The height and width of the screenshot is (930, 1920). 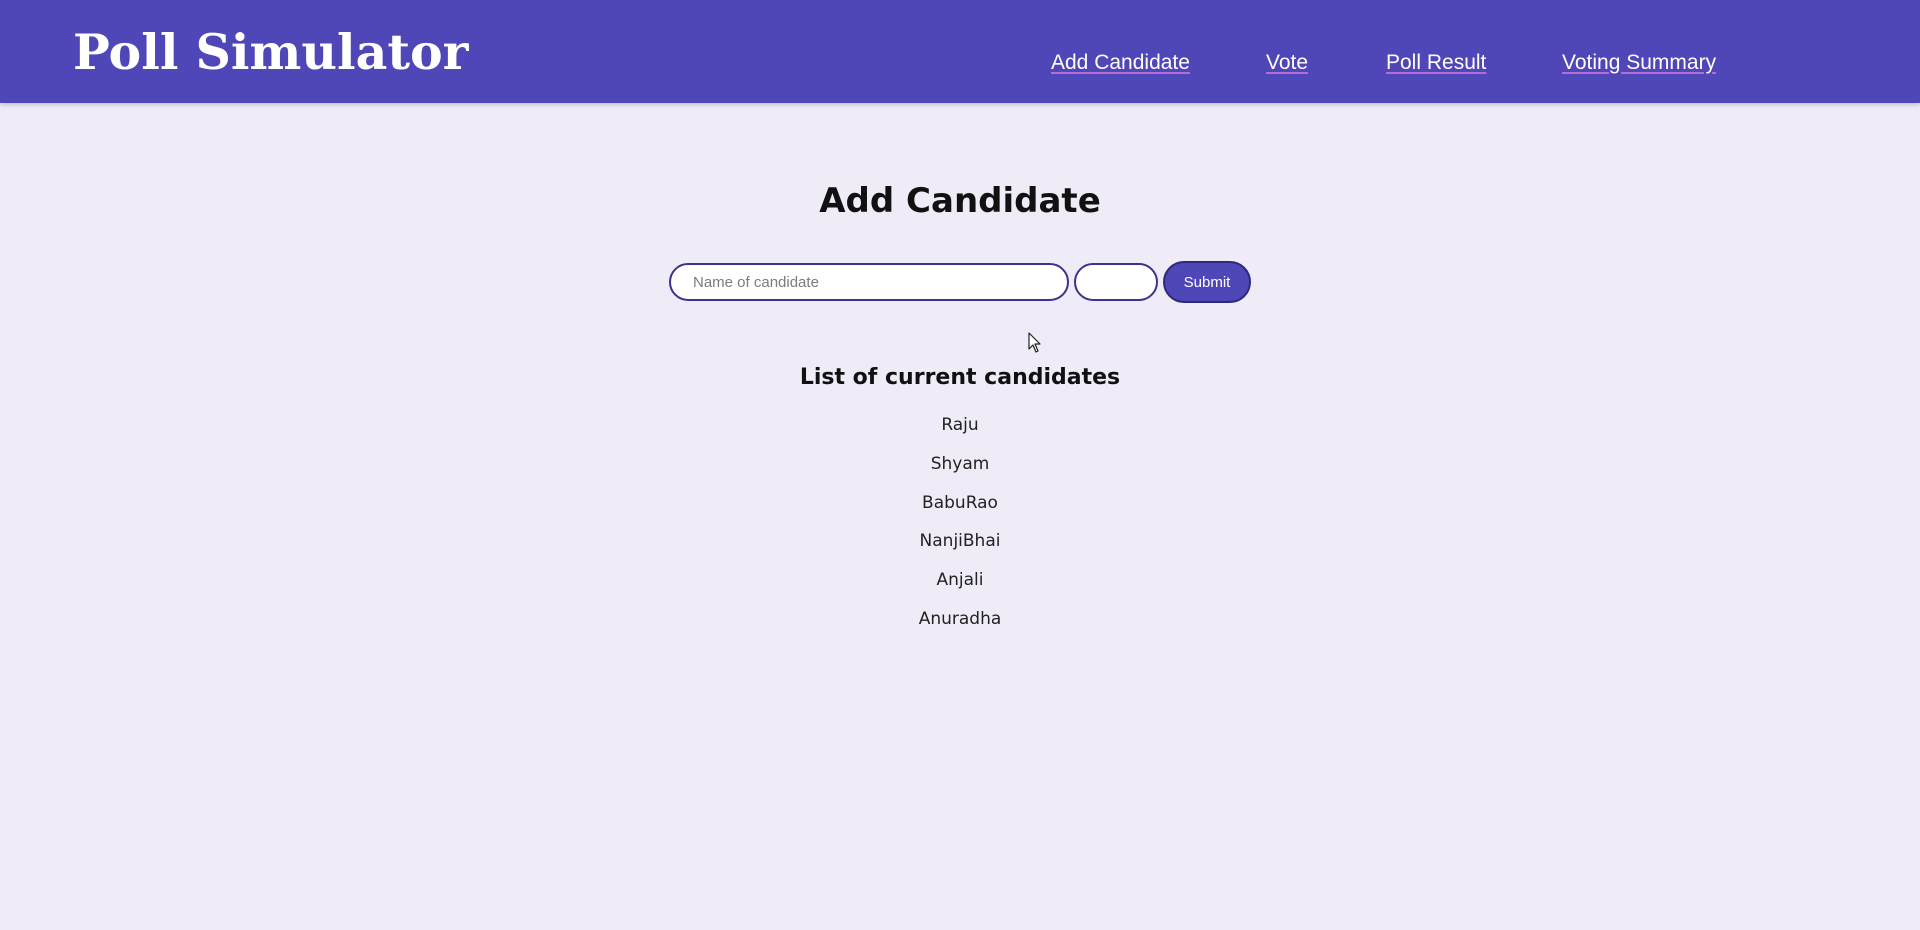 What do you see at coordinates (1034, 342) in the screenshot?
I see `mouse-pointer-icon` at bounding box center [1034, 342].